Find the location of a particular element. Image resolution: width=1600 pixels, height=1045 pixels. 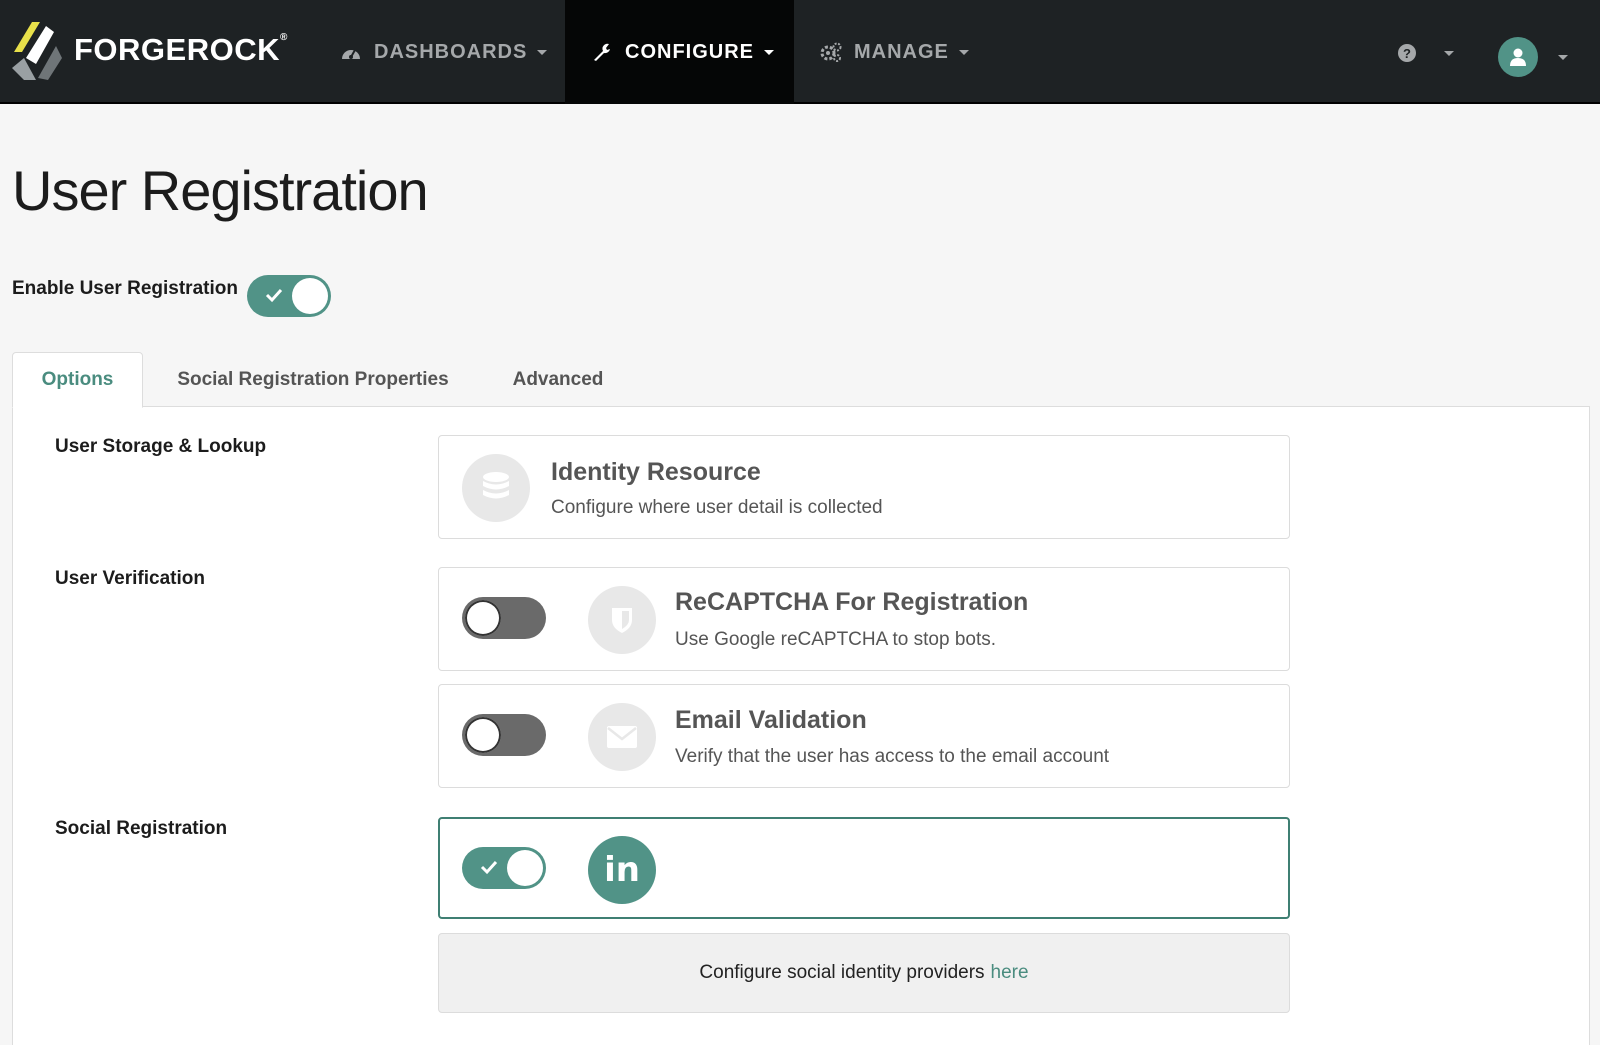

email-validation-toggle is located at coordinates (504, 735).